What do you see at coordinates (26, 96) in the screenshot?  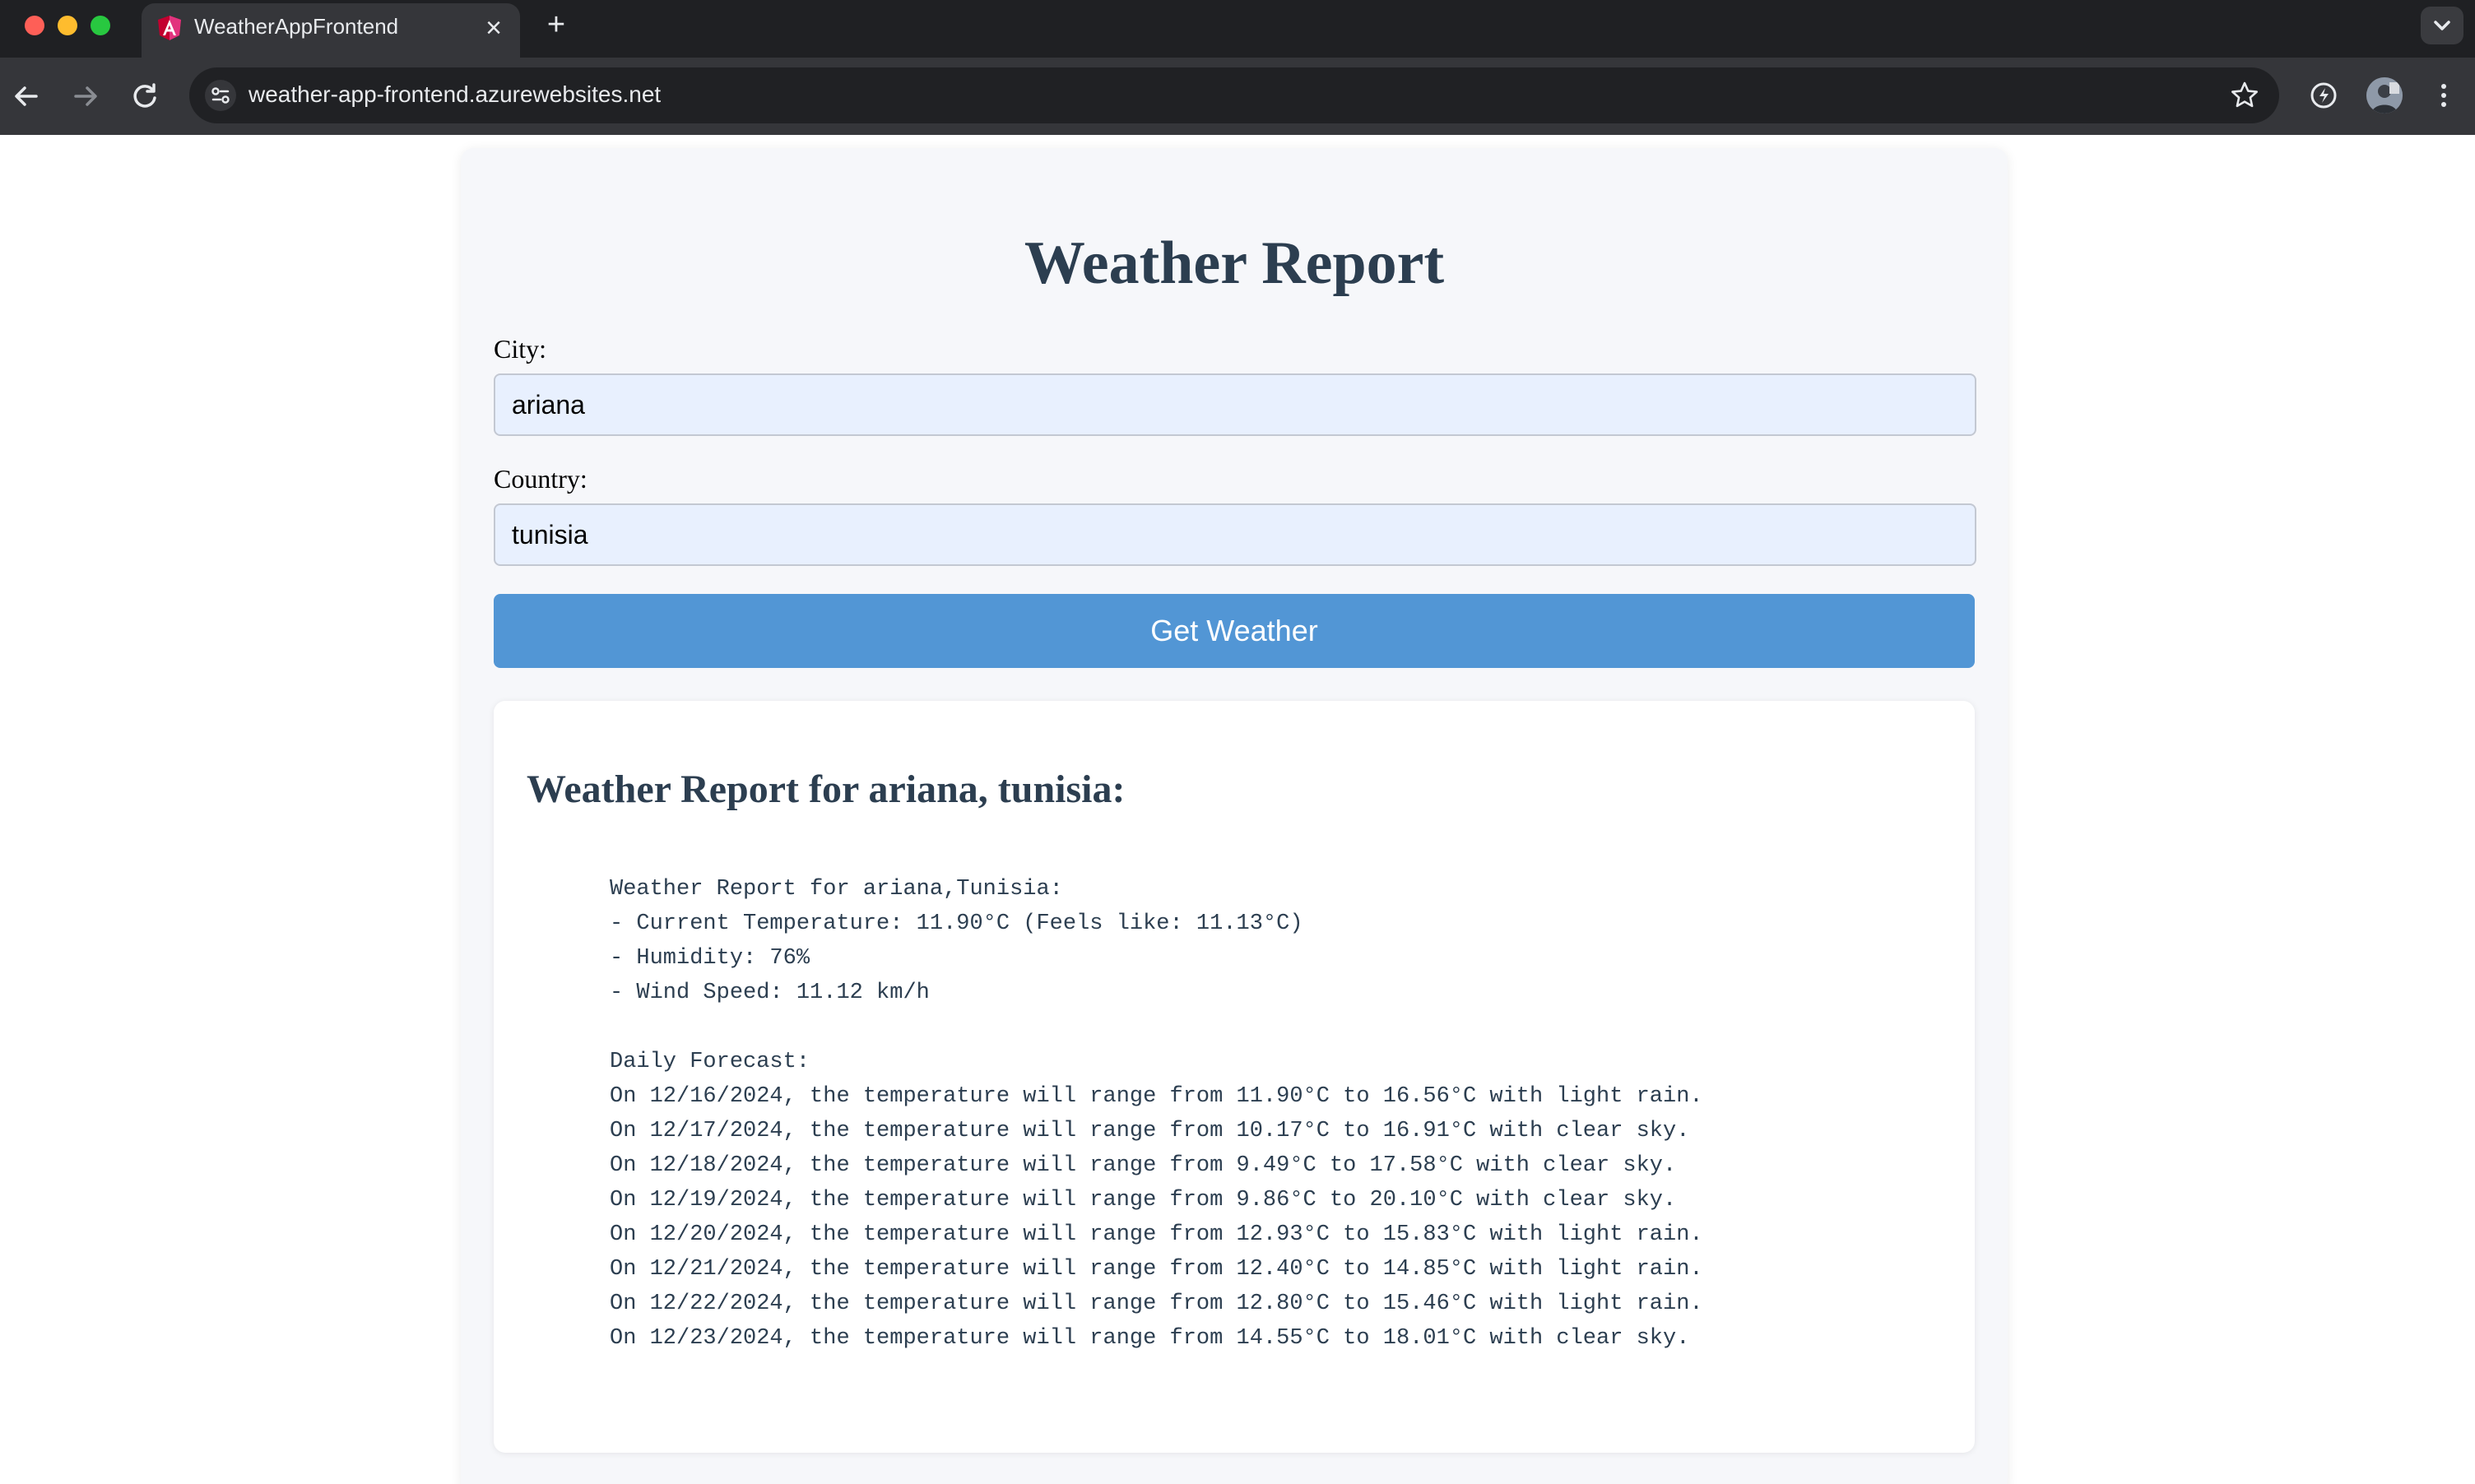 I see `arrow-left-icon` at bounding box center [26, 96].